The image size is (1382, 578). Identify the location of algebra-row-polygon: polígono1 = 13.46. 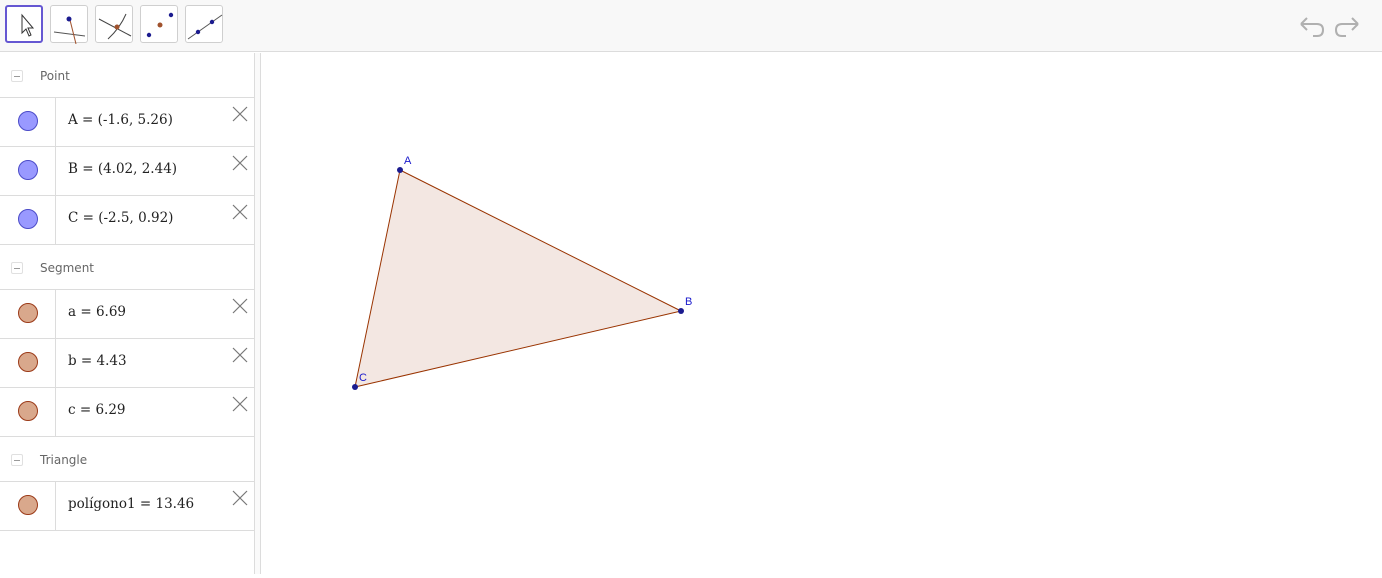
(127, 506).